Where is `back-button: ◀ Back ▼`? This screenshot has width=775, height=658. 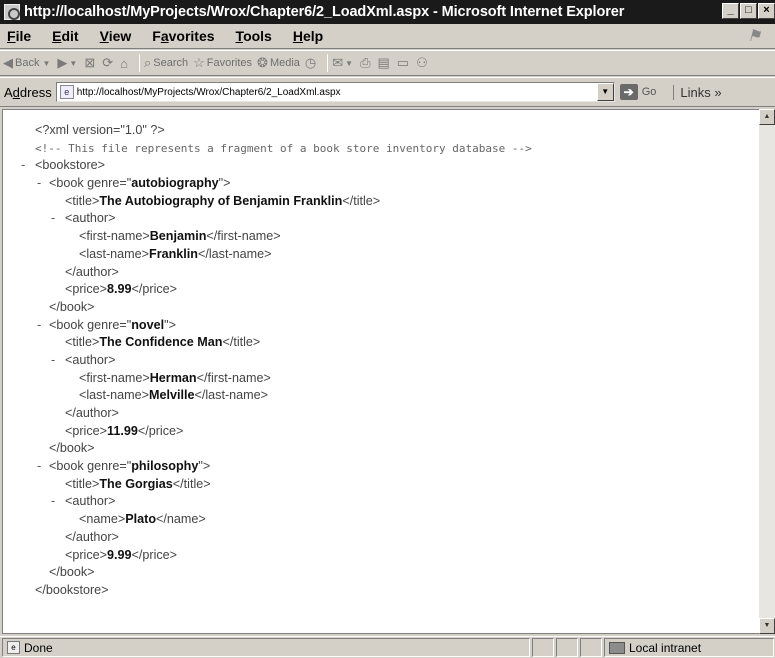
back-button: ◀ Back ▼ is located at coordinates (27, 63).